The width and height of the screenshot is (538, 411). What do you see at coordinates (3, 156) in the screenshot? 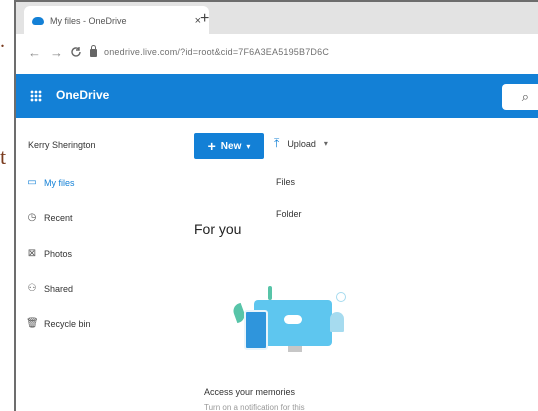
I see `slide-text-fragment: t` at bounding box center [3, 156].